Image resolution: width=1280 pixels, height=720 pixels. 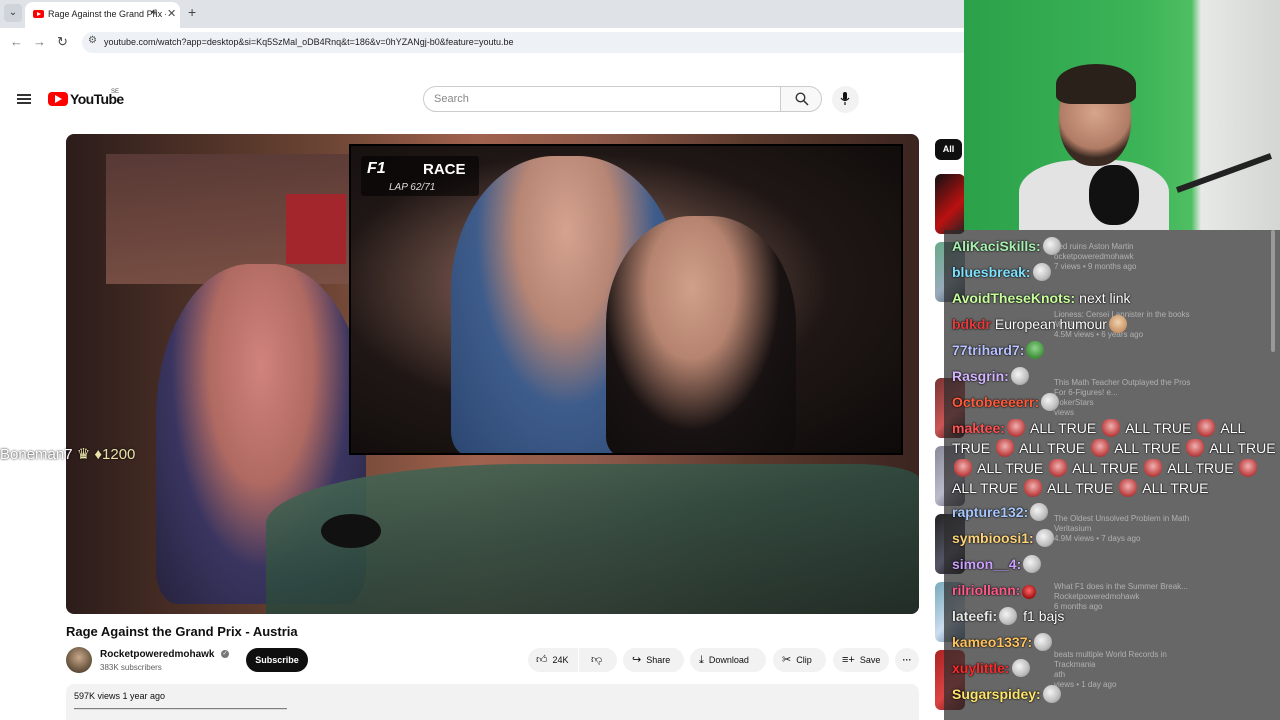 I want to click on views-and-date: 597K views 1 year ago, so click(x=120, y=696).